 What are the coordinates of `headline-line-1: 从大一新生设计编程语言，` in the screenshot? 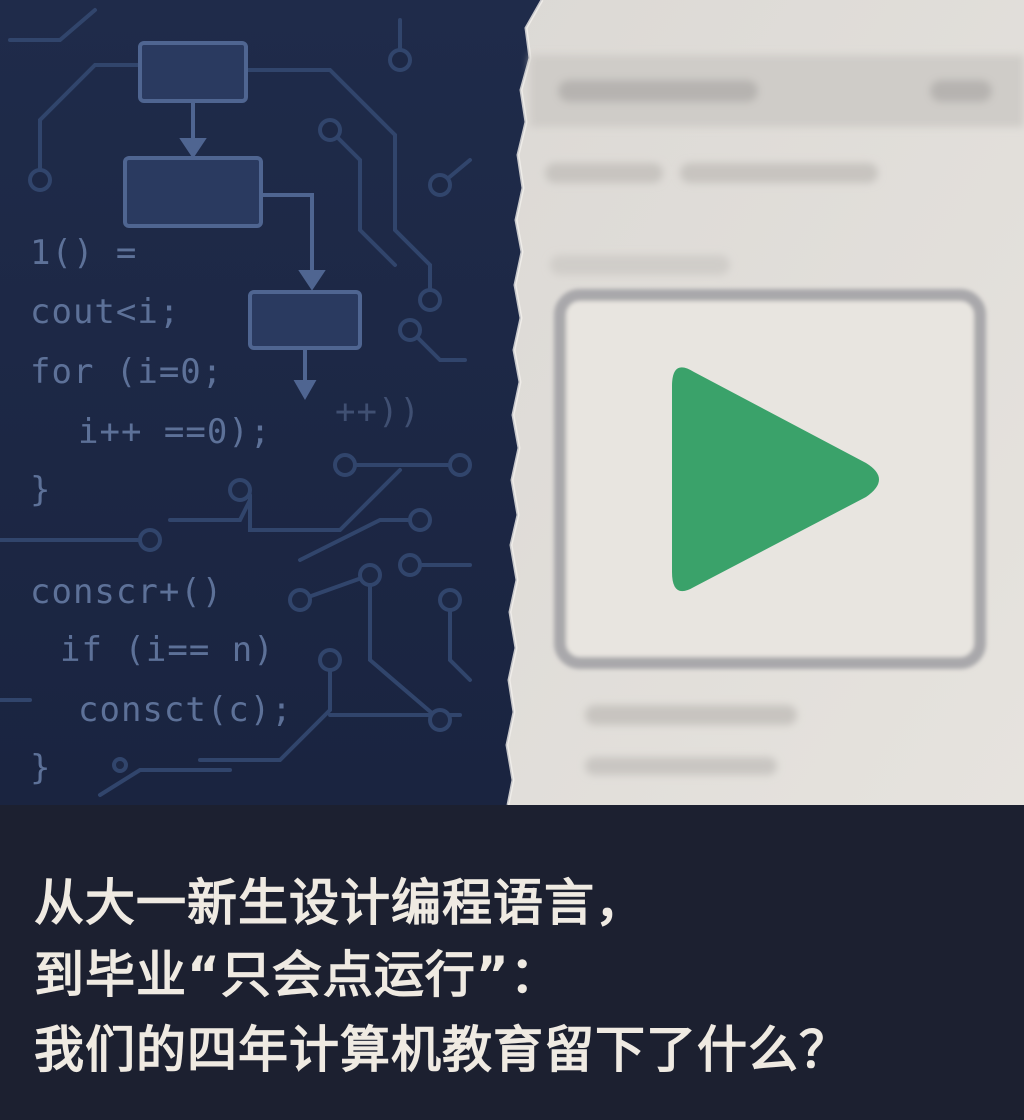 It's located at (340, 903).